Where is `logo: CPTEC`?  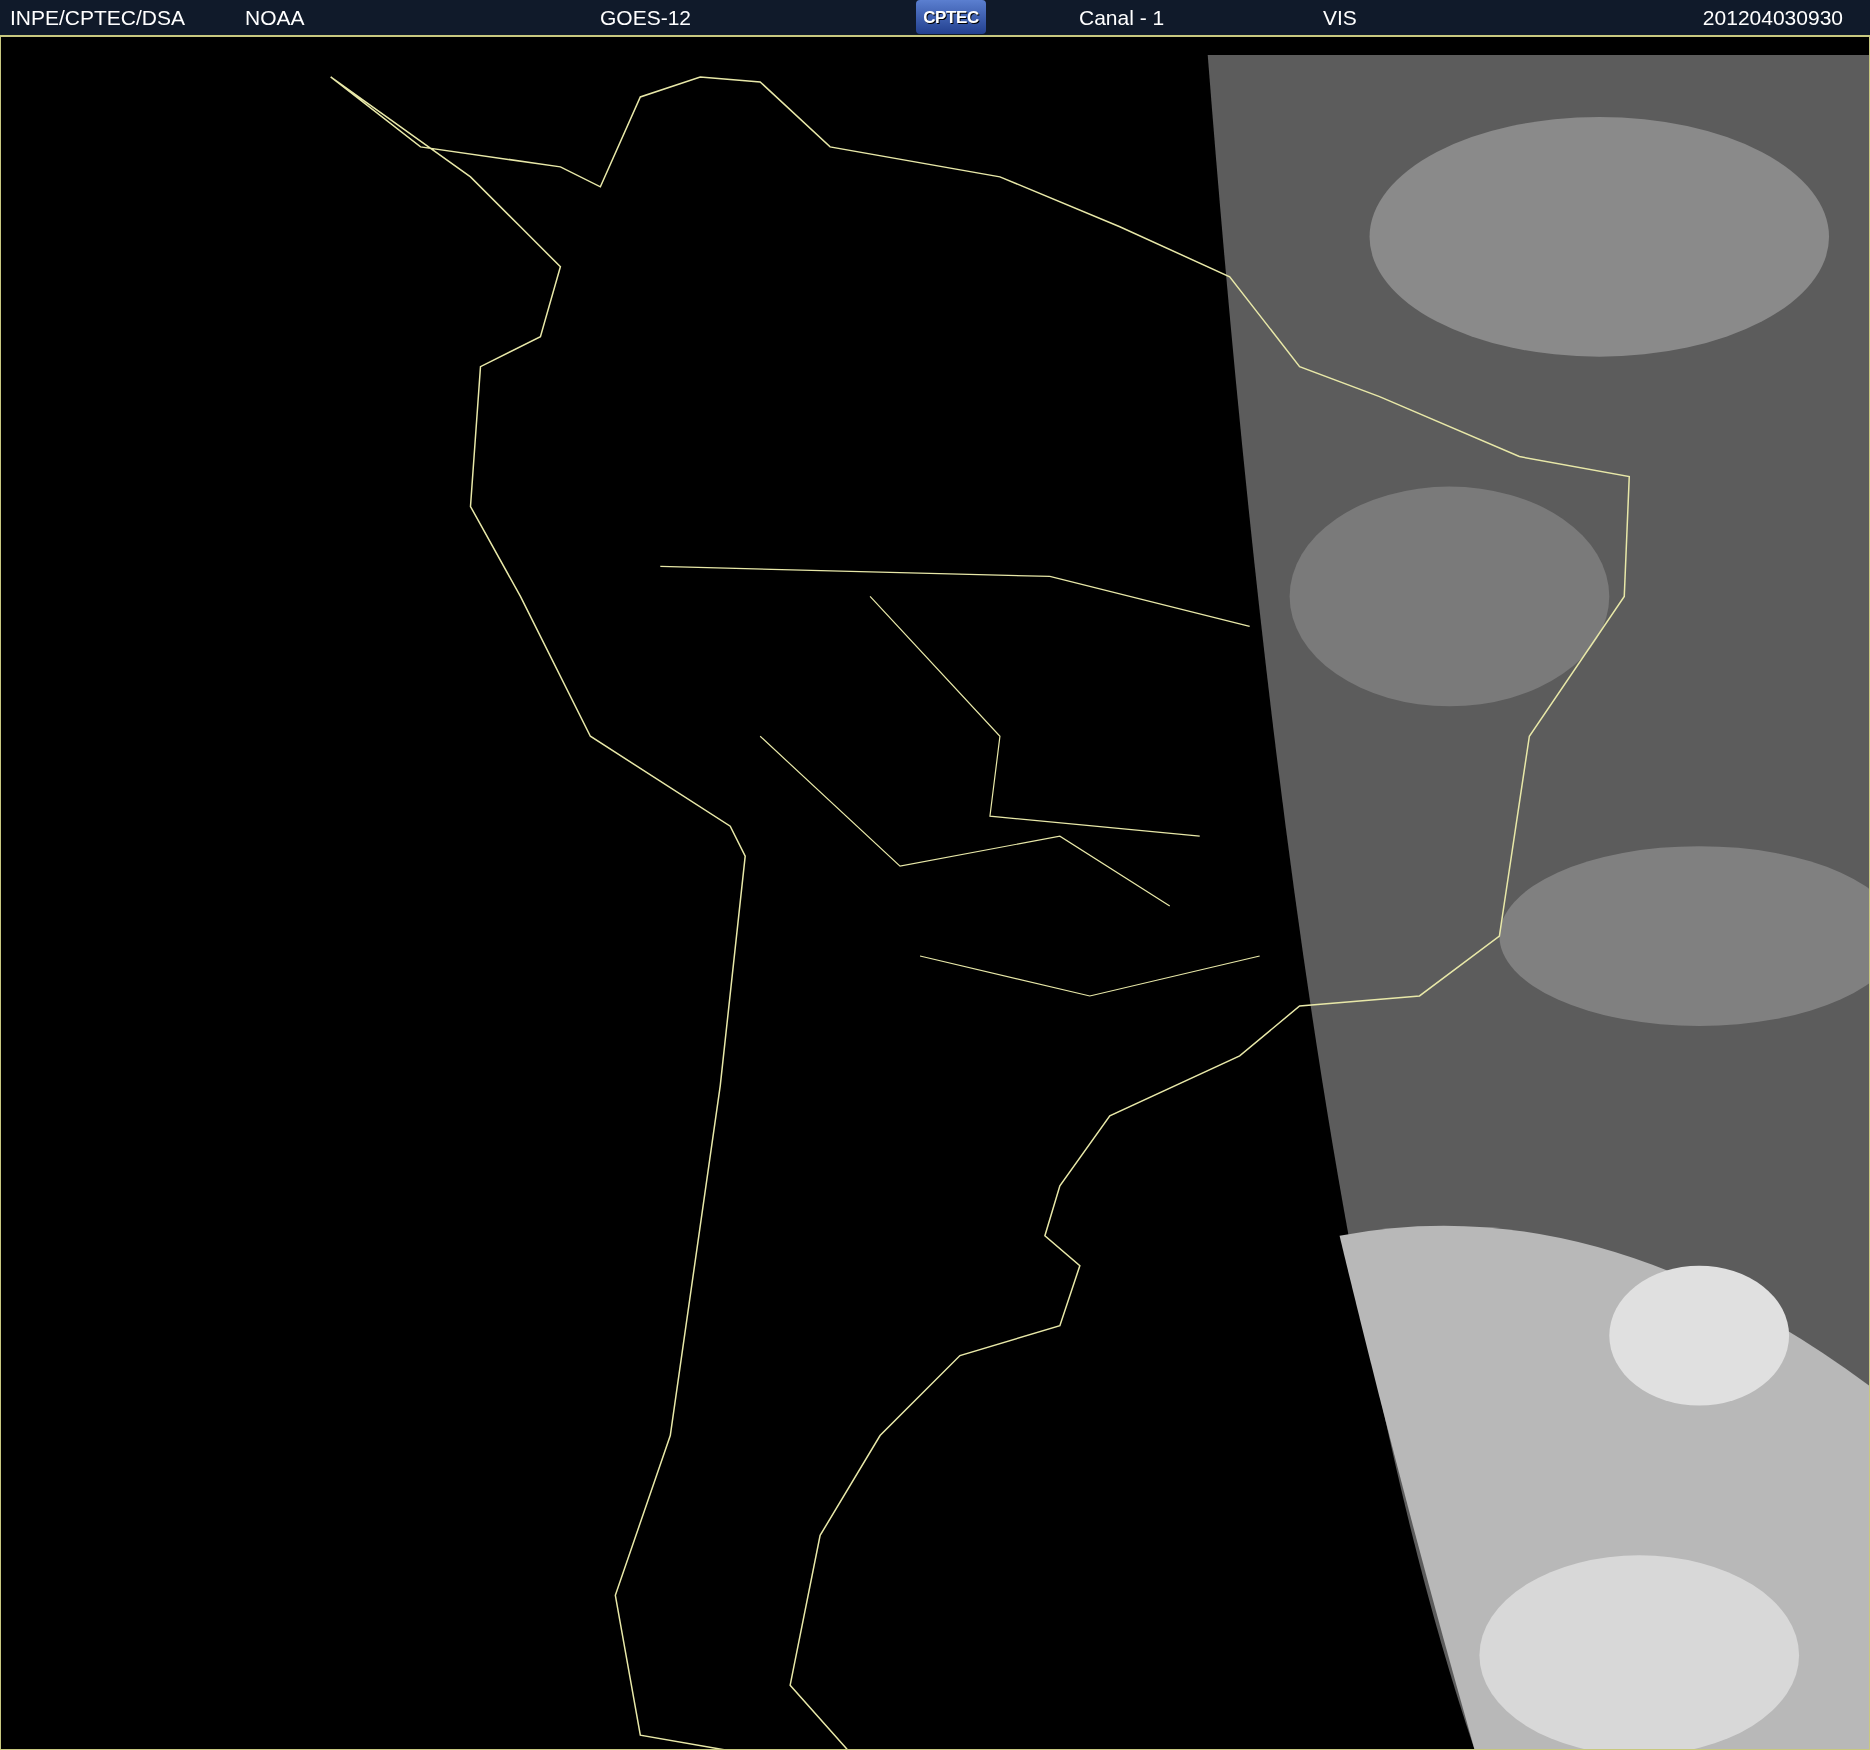
logo: CPTEC is located at coordinates (951, 17).